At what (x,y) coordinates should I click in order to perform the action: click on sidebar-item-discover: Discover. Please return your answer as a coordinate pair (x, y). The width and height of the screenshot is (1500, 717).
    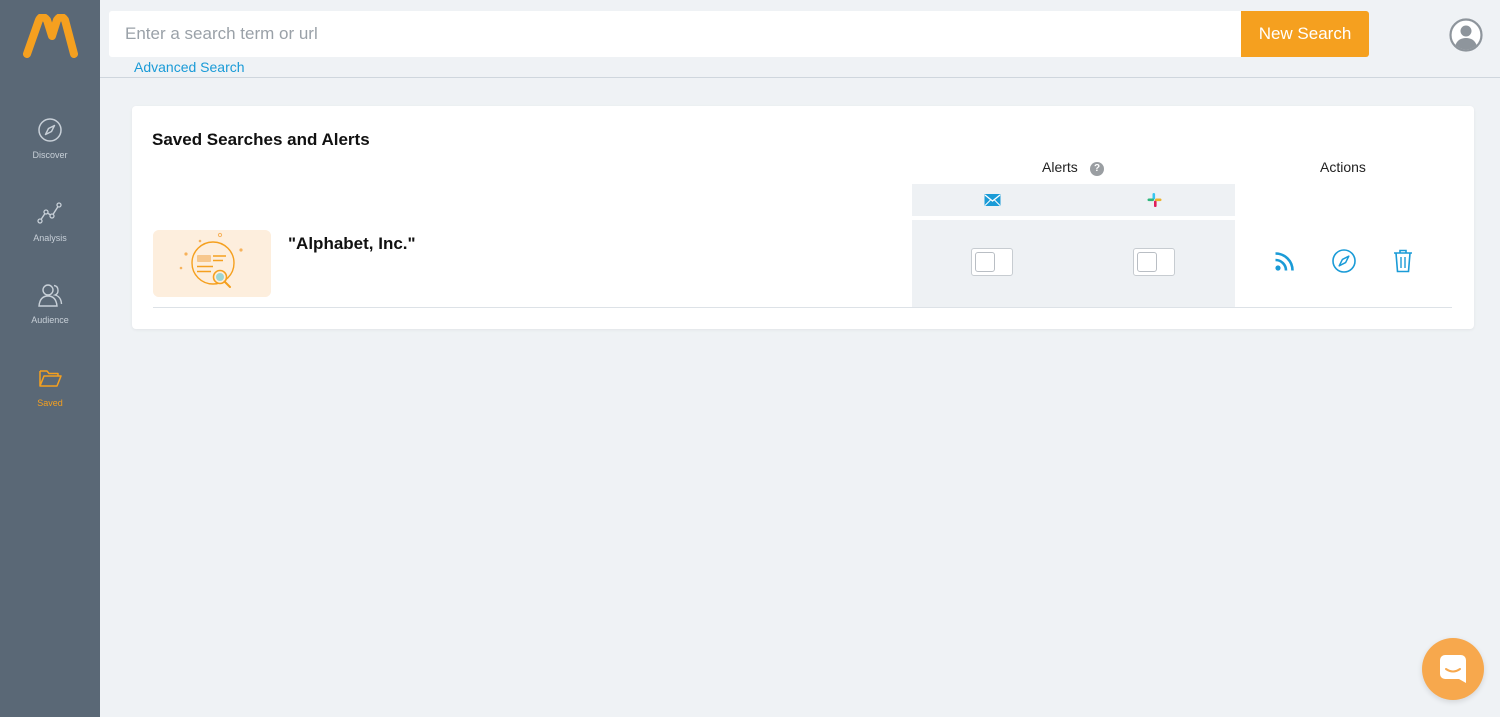
    Looking at the image, I should click on (50, 152).